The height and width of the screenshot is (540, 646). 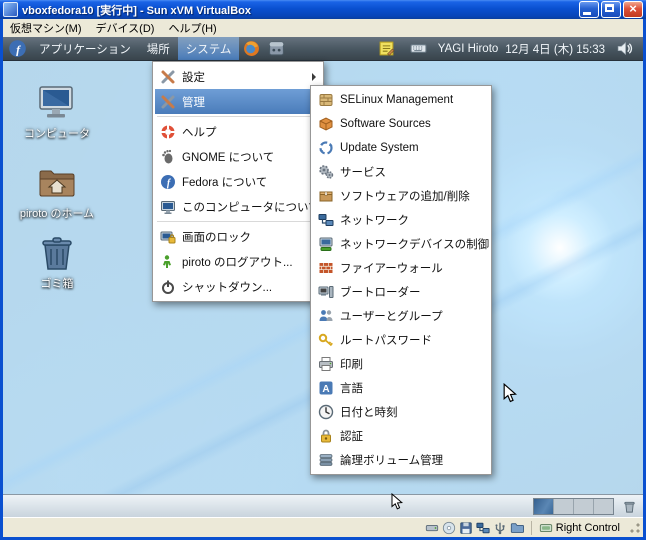 I want to click on keyboard-applet-icon, so click(x=418, y=48).